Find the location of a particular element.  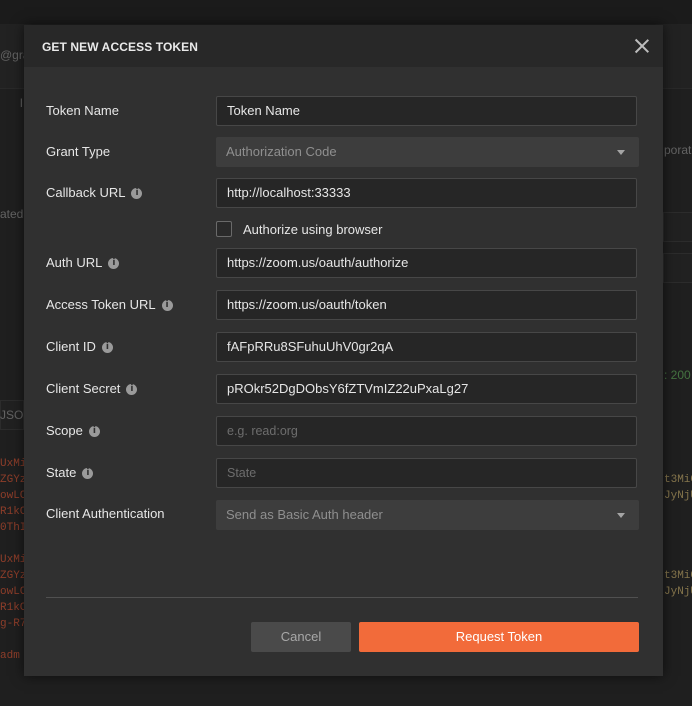

client-secret-label: Client Secret i is located at coordinates (92, 389).